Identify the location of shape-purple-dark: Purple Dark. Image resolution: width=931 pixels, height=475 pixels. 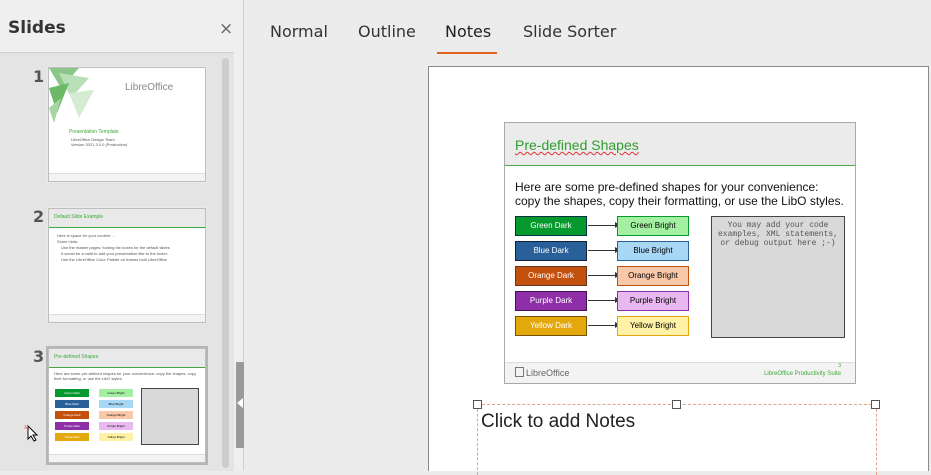
(551, 301).